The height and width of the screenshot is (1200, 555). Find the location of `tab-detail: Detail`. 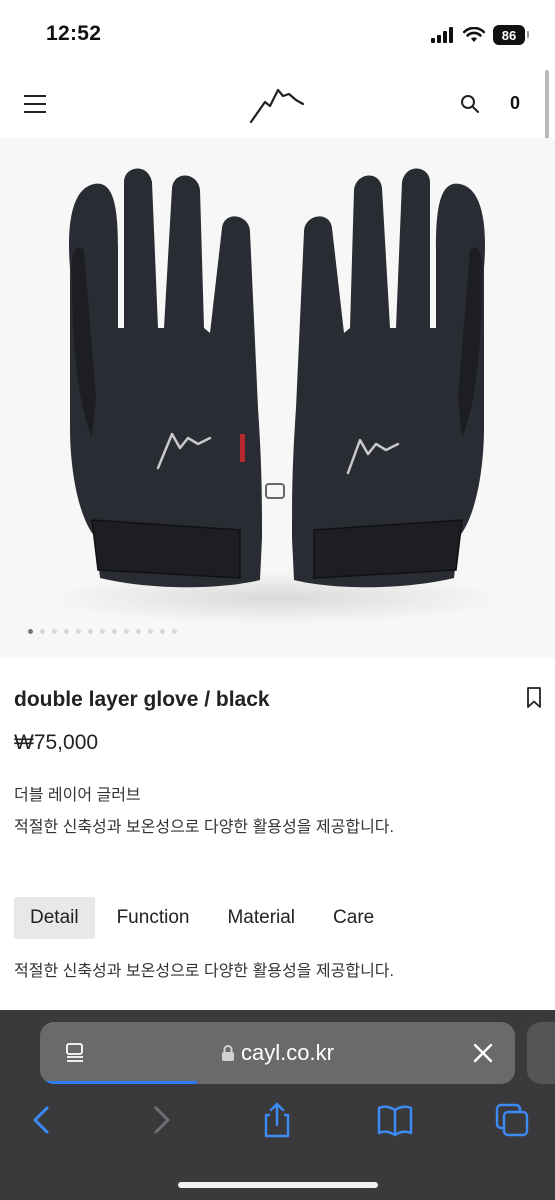

tab-detail: Detail is located at coordinates (54, 918).